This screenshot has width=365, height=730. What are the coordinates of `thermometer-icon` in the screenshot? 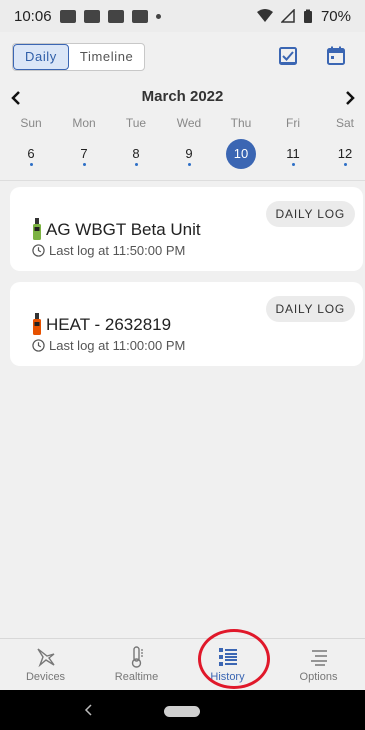 It's located at (137, 657).